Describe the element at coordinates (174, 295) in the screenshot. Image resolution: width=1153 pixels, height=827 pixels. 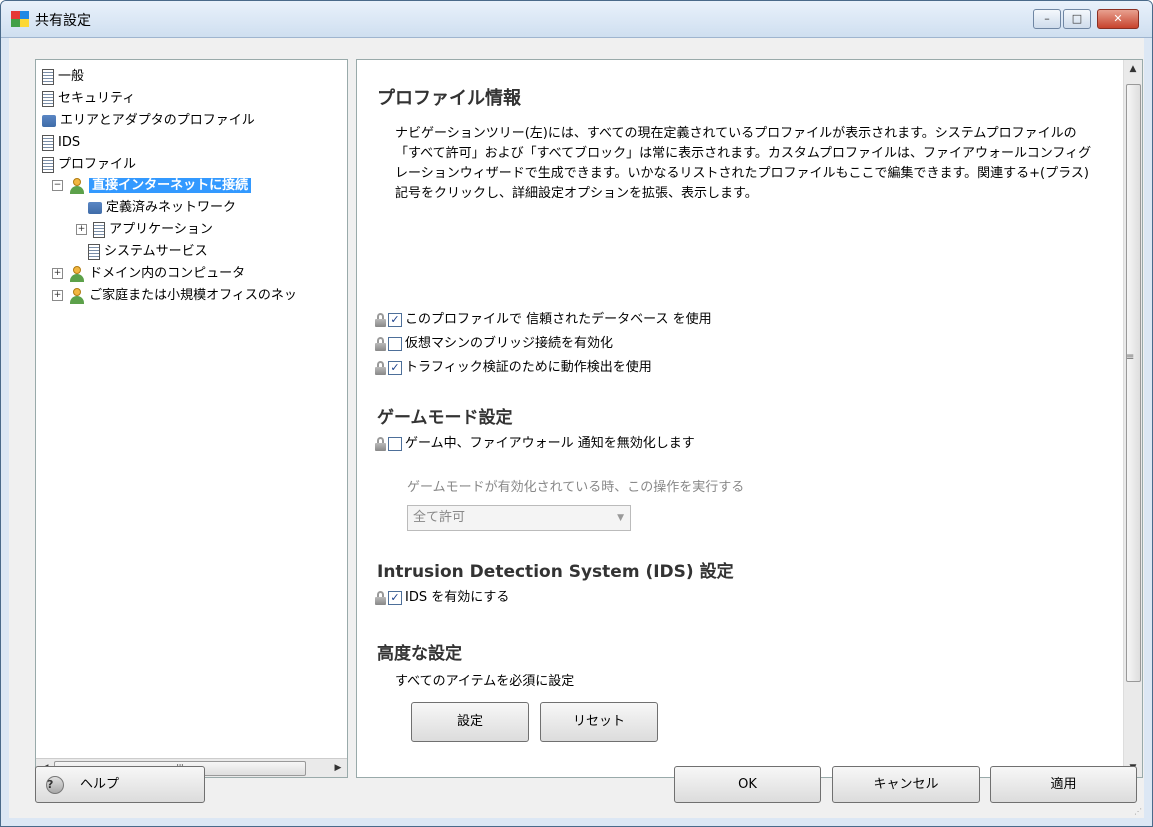
I see `tree-item-home-office-network: + ご家庭または小規模オフィスのネッ` at that location.